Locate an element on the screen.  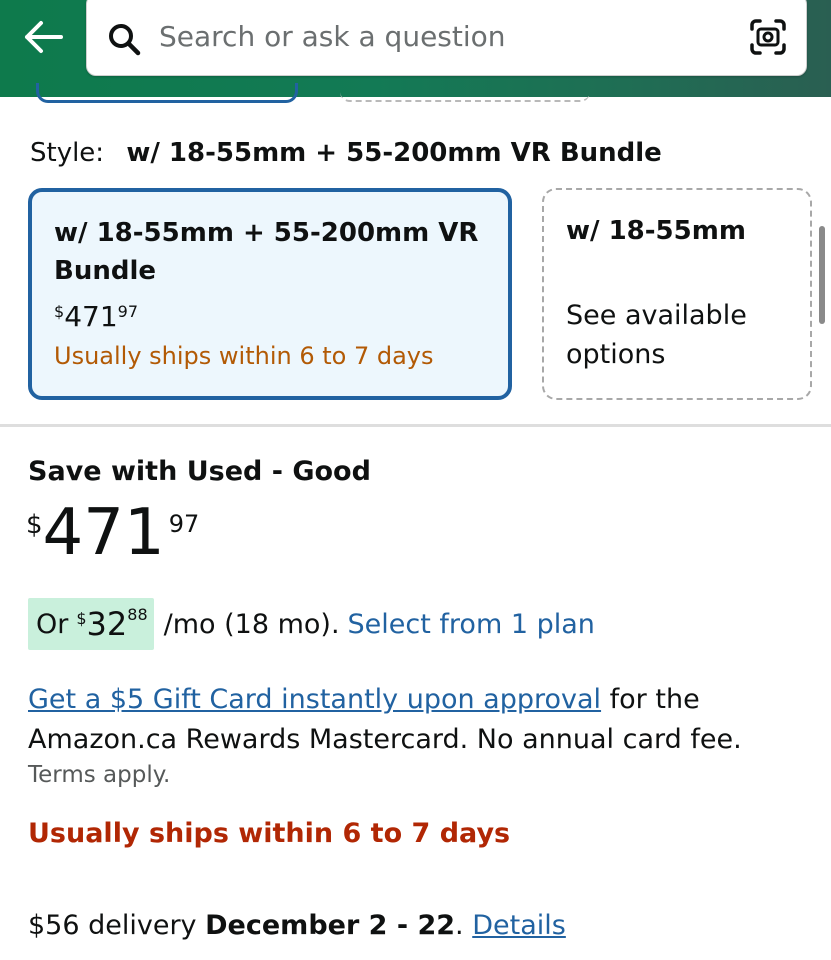
section-divider is located at coordinates (415, 425).